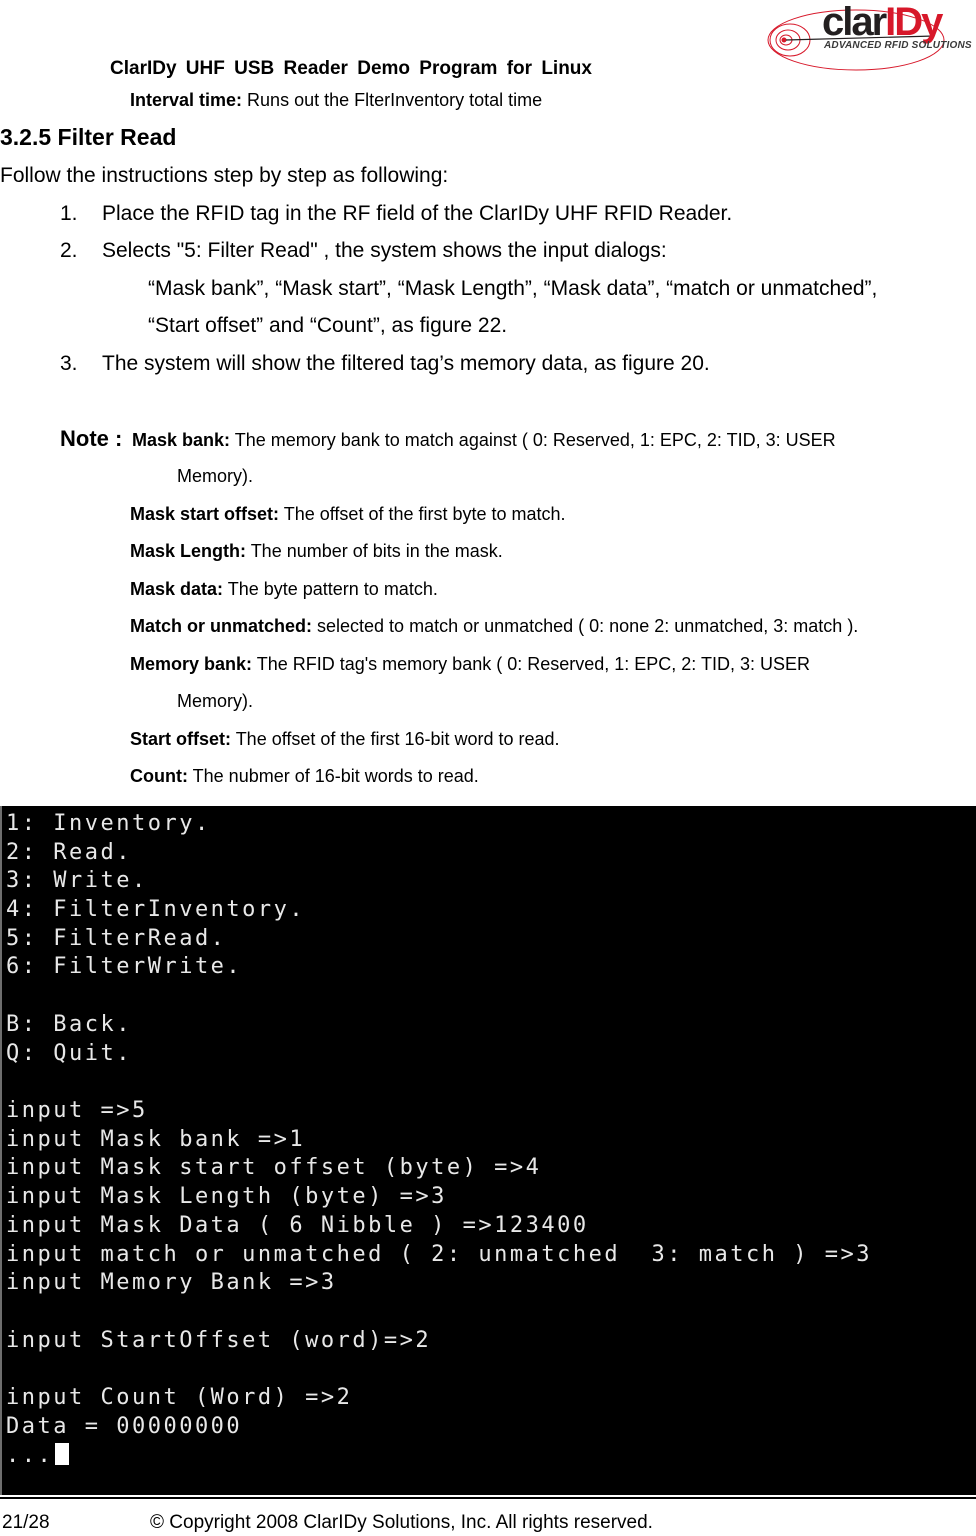 This screenshot has width=976, height=1536. I want to click on terminal-line: 4: FilterInventory., so click(156, 909).